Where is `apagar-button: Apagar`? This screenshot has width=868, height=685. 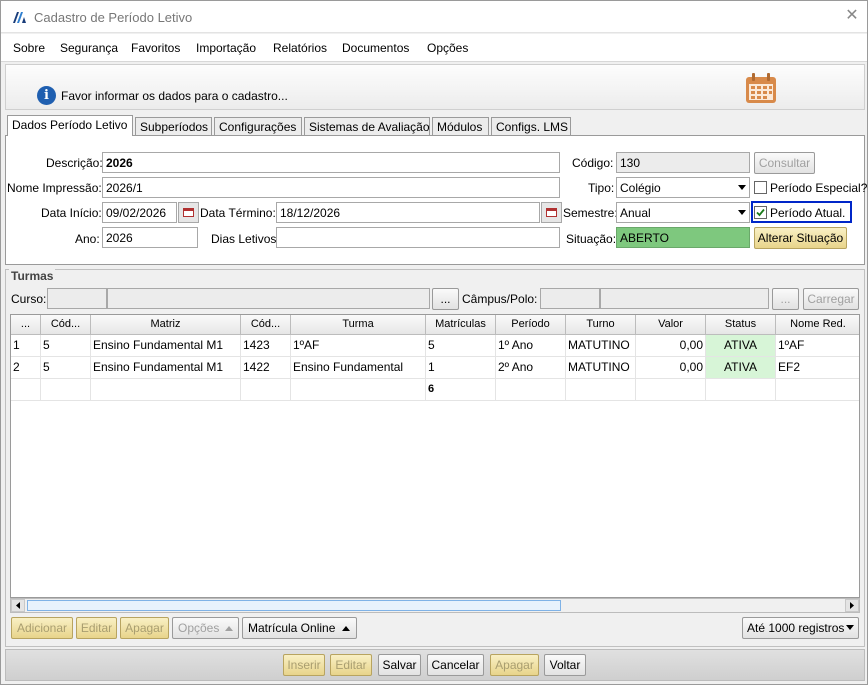
apagar-button: Apagar is located at coordinates (514, 665).